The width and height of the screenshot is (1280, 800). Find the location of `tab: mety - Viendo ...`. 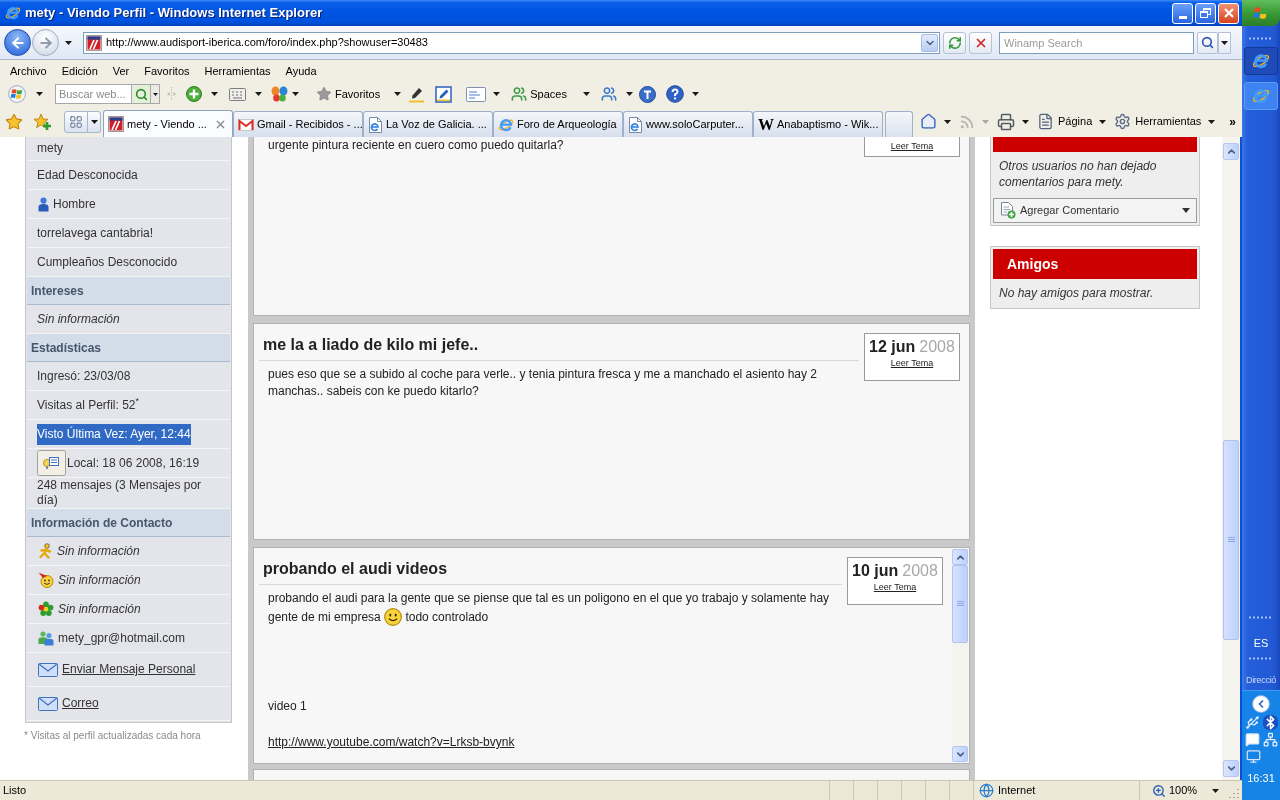

tab: mety - Viendo ... is located at coordinates (168, 123).